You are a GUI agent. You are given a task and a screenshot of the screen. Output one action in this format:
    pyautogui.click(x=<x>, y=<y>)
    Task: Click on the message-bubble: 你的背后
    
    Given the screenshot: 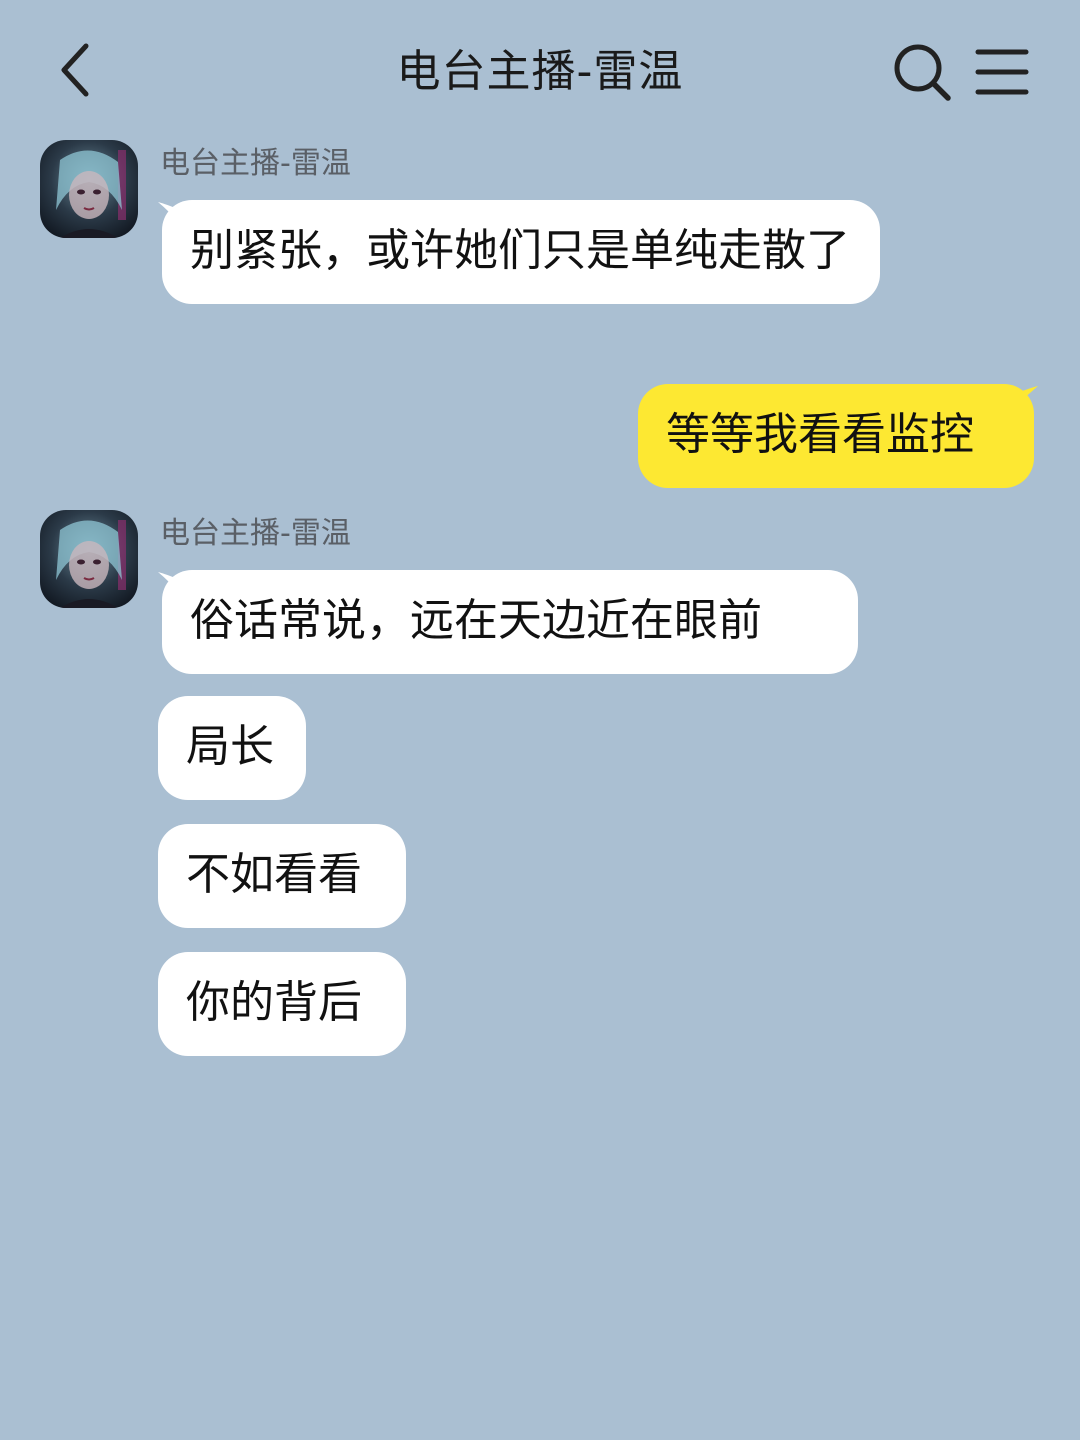 What is the action you would take?
    pyautogui.click(x=282, y=1004)
    